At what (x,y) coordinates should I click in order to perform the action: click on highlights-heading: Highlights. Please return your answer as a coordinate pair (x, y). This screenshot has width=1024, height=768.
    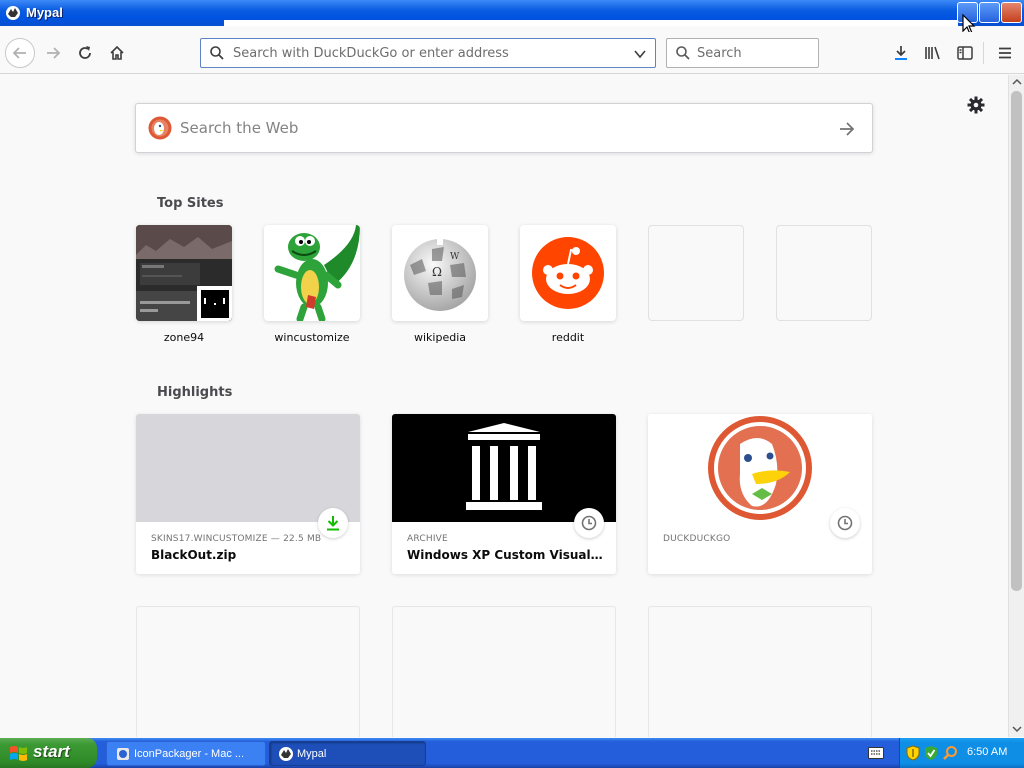
    Looking at the image, I should click on (195, 392).